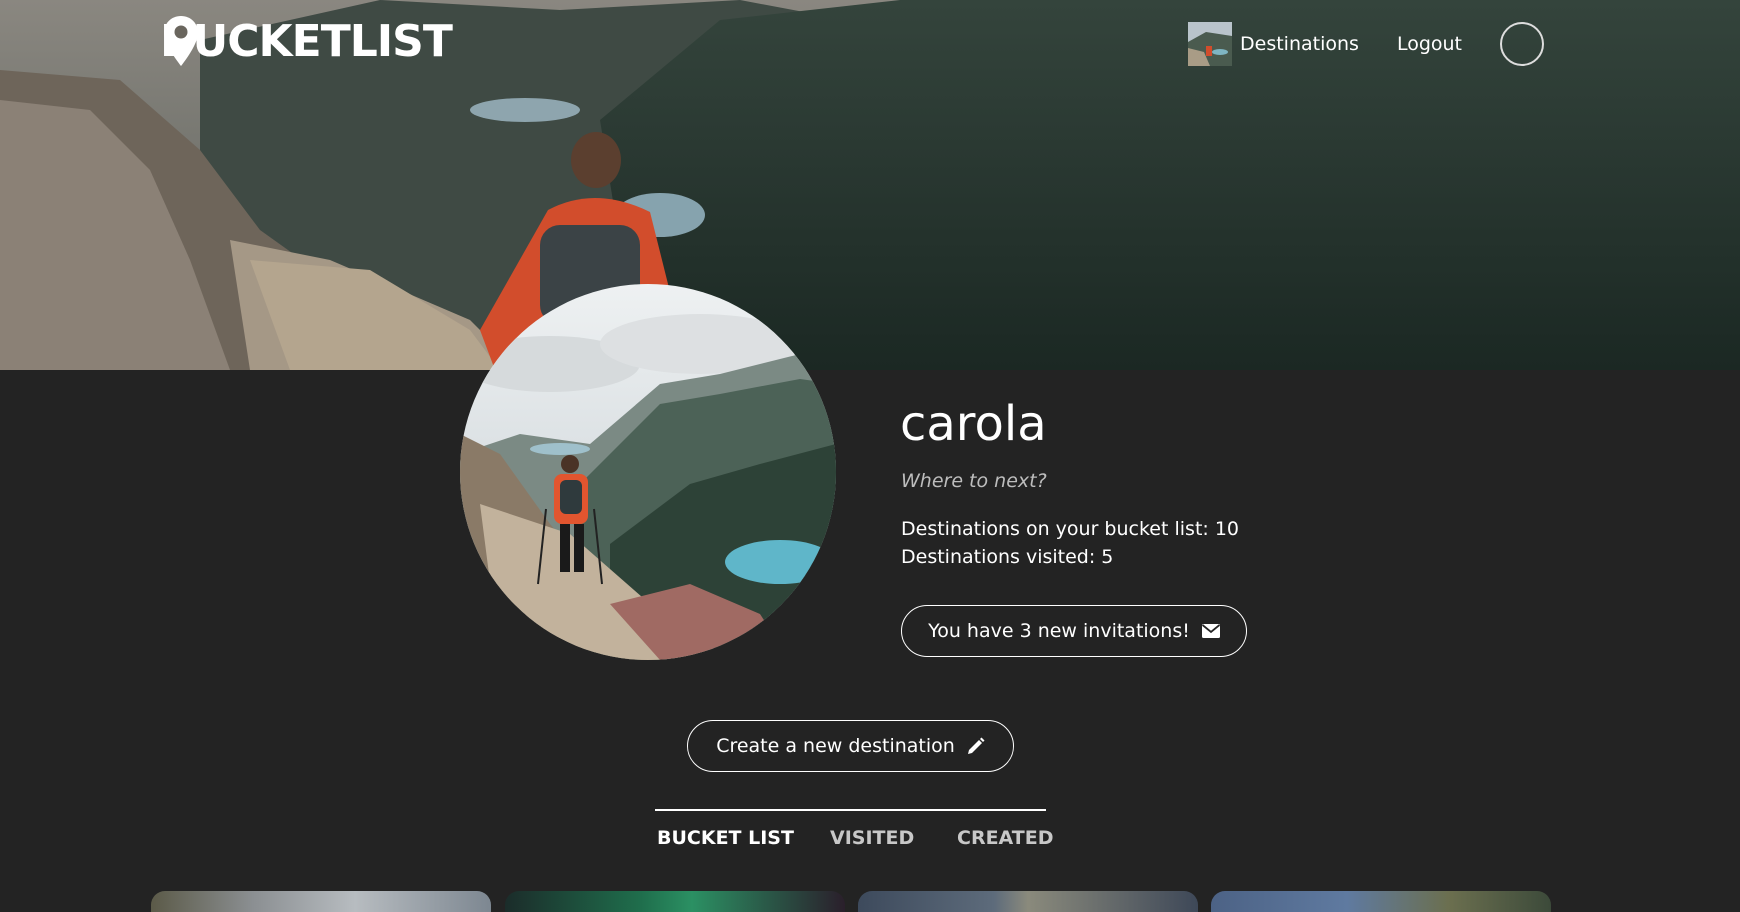 The height and width of the screenshot is (912, 1740). Describe the element at coordinates (1005, 838) in the screenshot. I see `tab-created: CREATED` at that location.